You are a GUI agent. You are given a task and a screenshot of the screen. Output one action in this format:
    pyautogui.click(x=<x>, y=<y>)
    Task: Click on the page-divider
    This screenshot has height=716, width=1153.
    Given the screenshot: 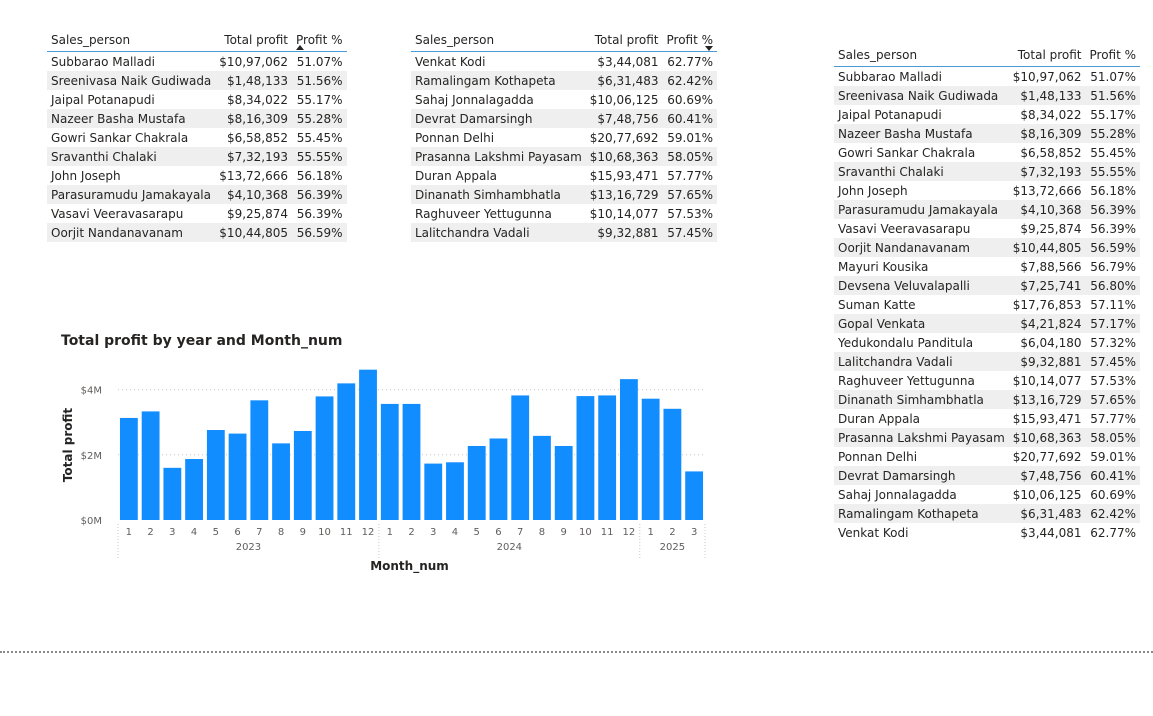 What is the action you would take?
    pyautogui.click(x=576, y=652)
    